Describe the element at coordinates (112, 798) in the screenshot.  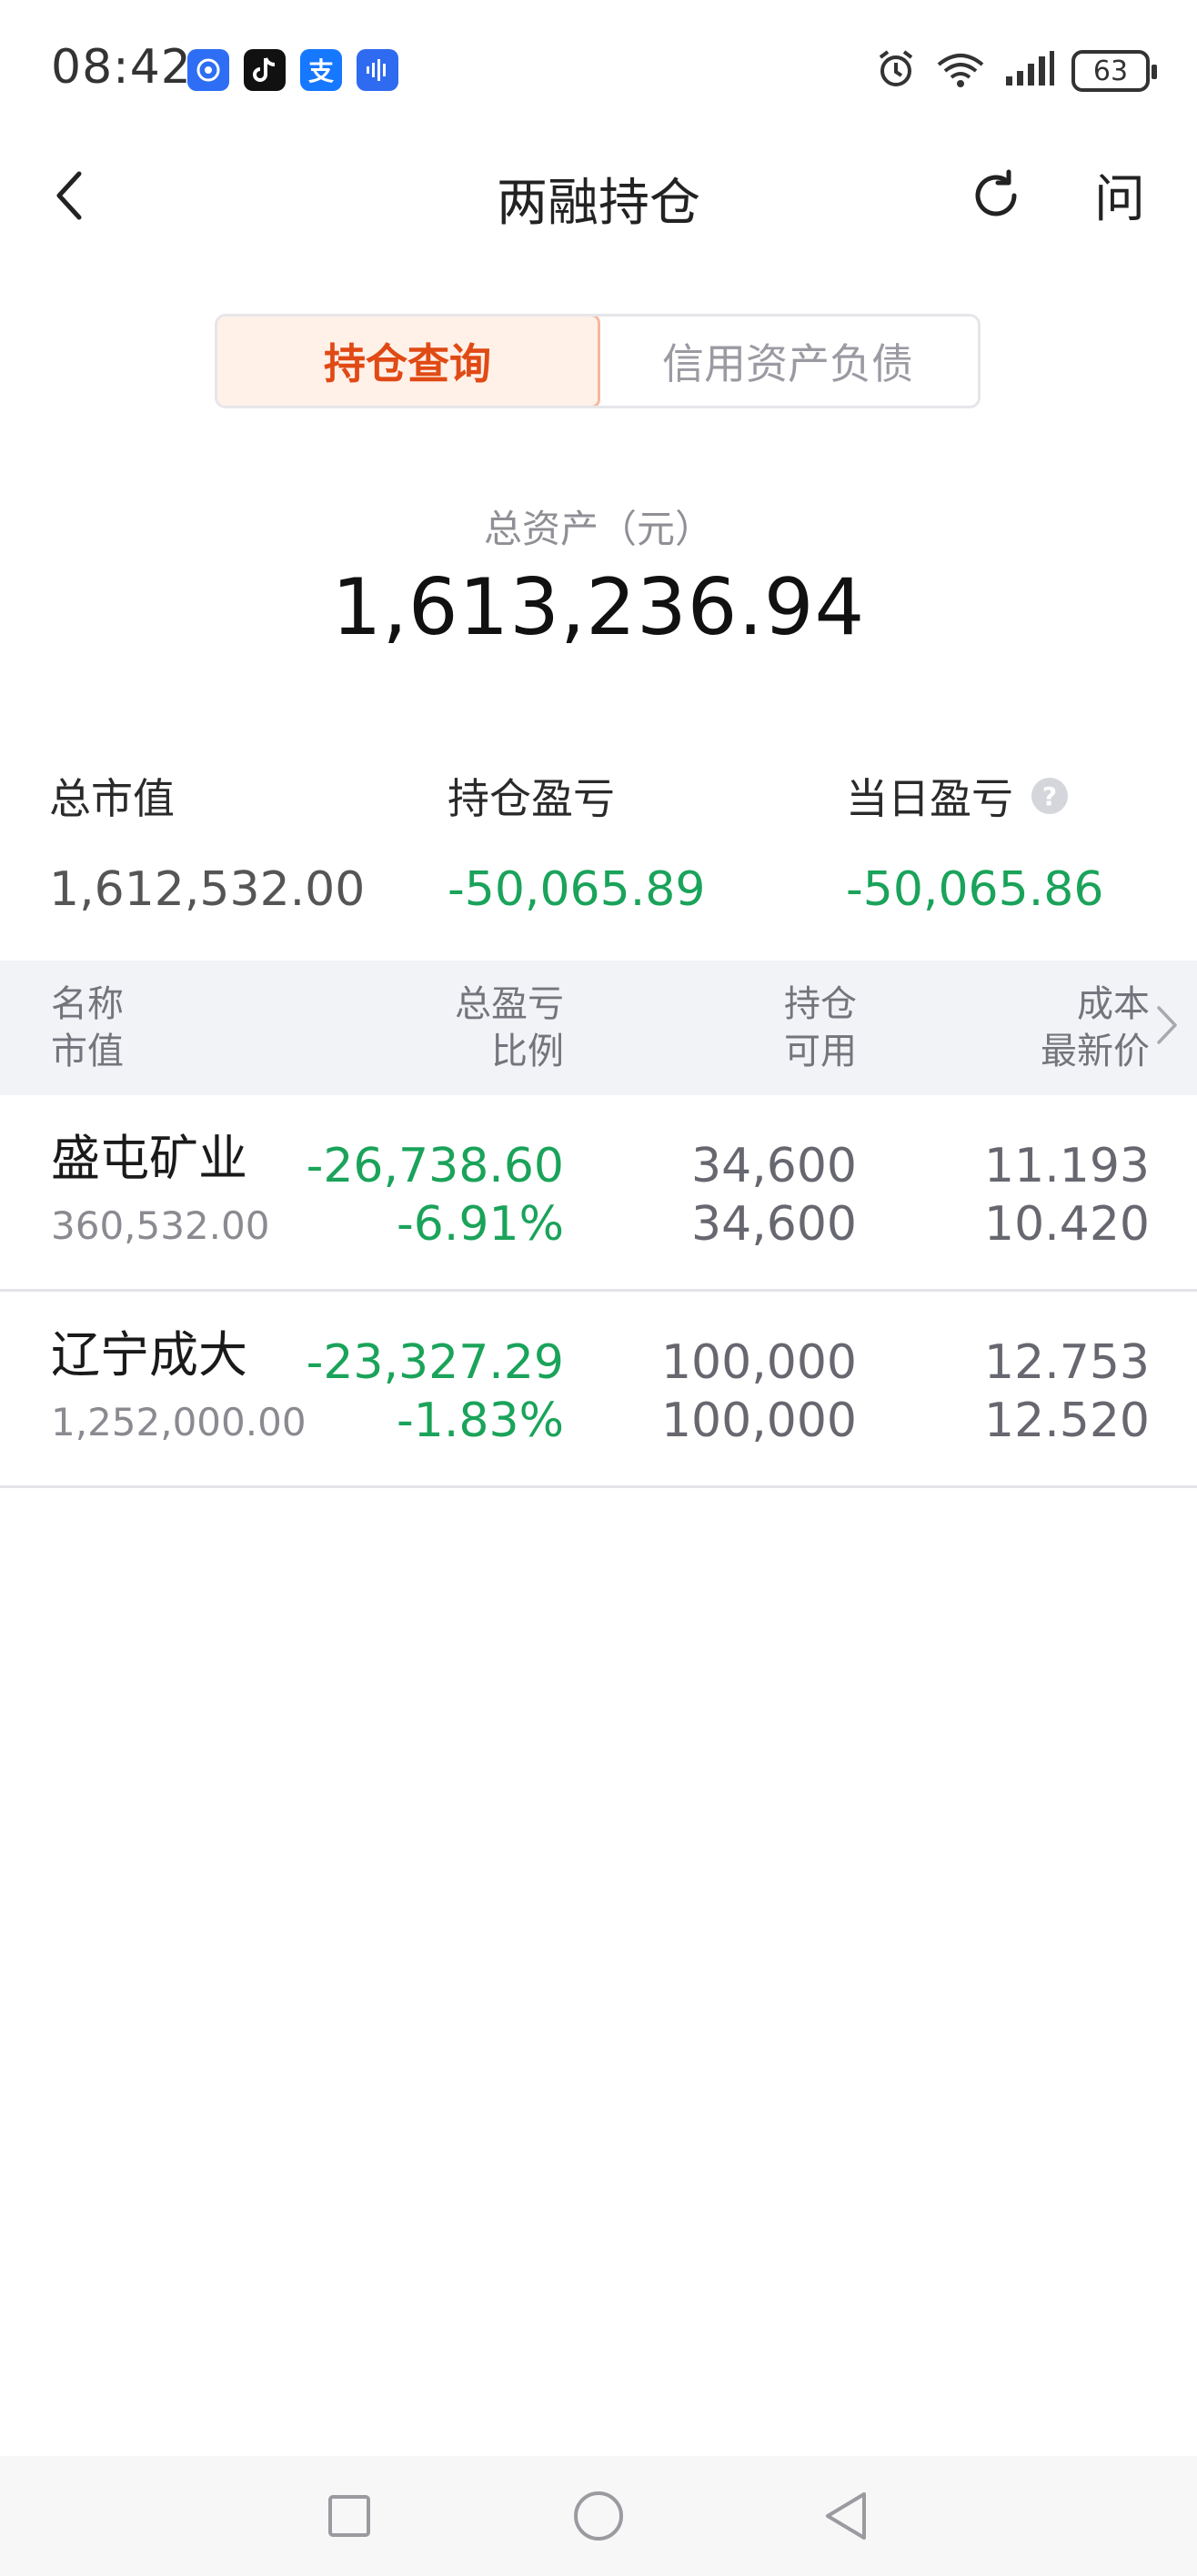
I see `stat-label: 总市值` at that location.